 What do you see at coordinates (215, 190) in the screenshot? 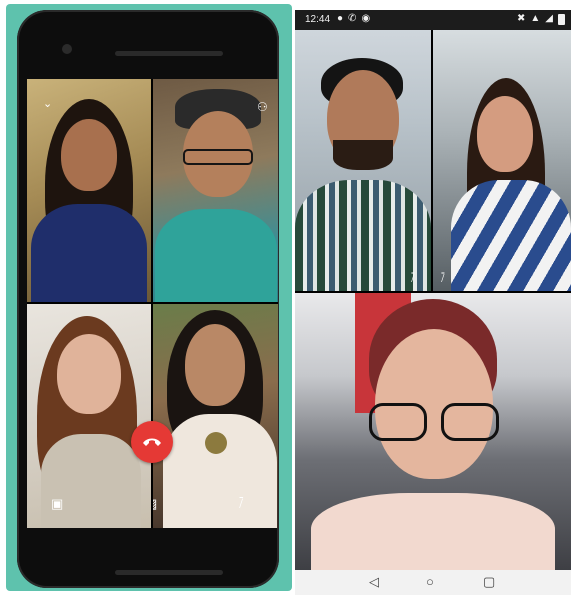
I see `participant-tile: ⚇` at bounding box center [215, 190].